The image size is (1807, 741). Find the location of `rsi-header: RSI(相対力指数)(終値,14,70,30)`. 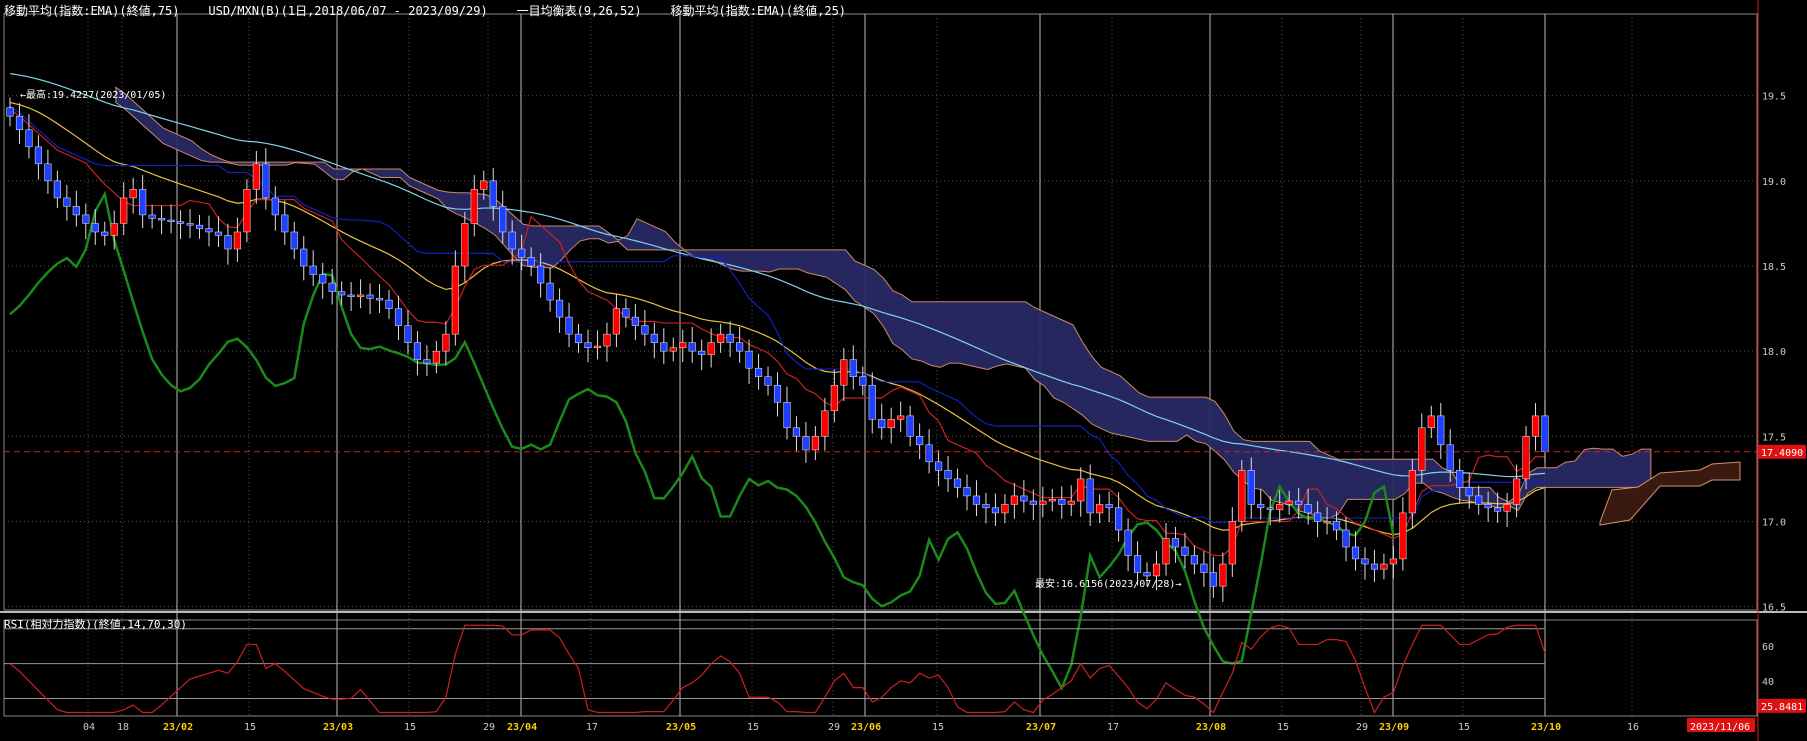

rsi-header: RSI(相対力指数)(終値,14,70,30) is located at coordinates (95, 624).